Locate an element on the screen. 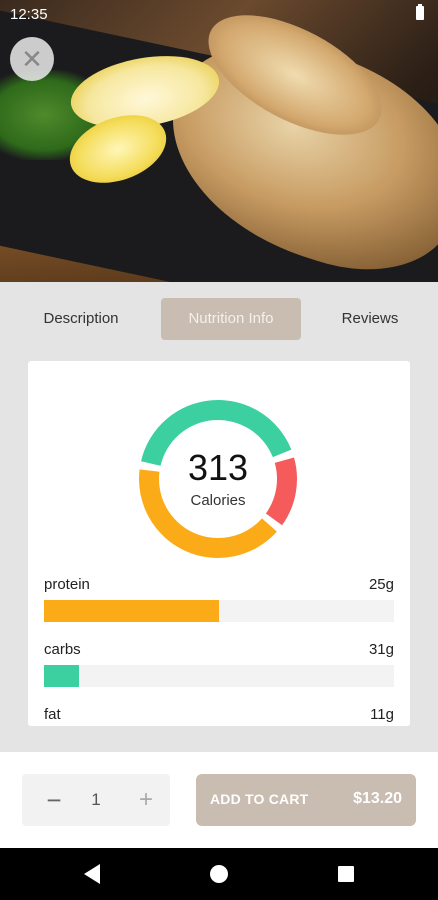 Image resolution: width=438 pixels, height=900 pixels. close-button: ✕ is located at coordinates (32, 59).